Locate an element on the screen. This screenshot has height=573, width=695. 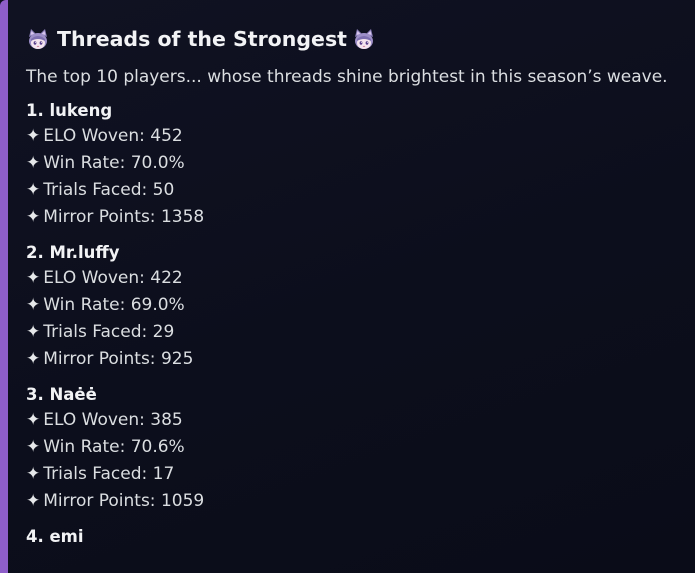
stat-elo: ✦ ELO Woven: 452 is located at coordinates (104, 136).